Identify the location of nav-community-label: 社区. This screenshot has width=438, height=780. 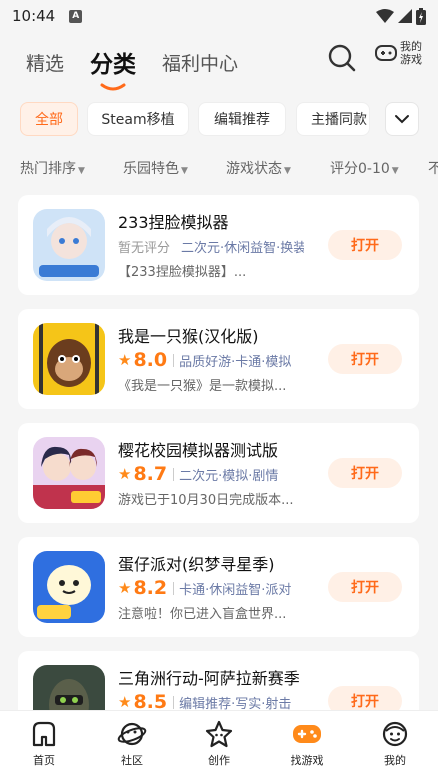
(132, 760).